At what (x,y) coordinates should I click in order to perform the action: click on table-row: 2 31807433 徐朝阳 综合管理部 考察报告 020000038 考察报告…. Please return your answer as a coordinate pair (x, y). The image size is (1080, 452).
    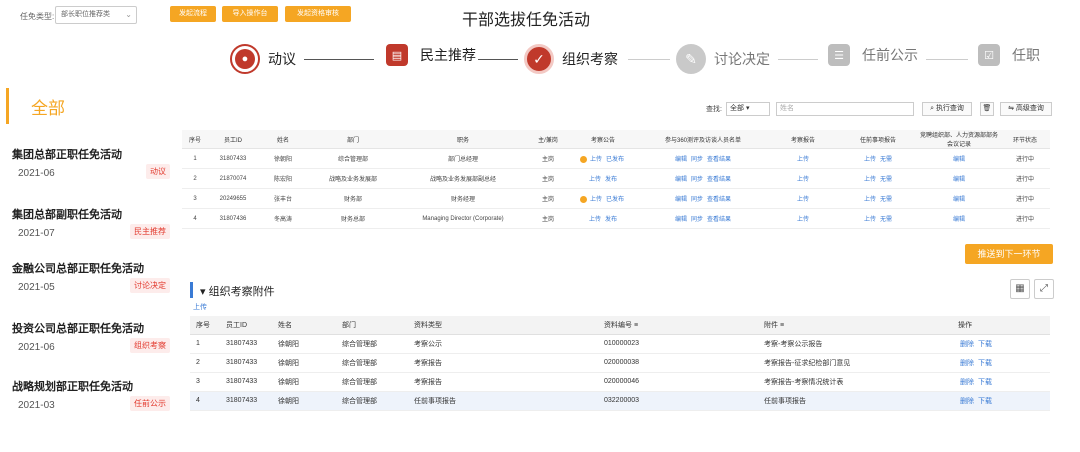
    Looking at the image, I should click on (620, 363).